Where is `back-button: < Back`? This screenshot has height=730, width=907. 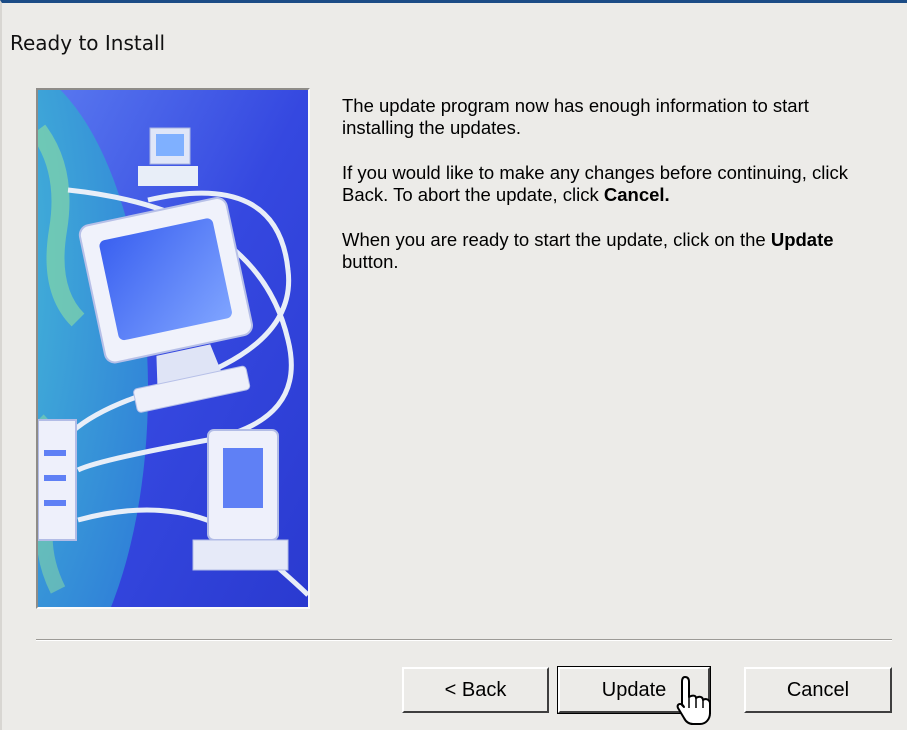
back-button: < Back is located at coordinates (475, 690).